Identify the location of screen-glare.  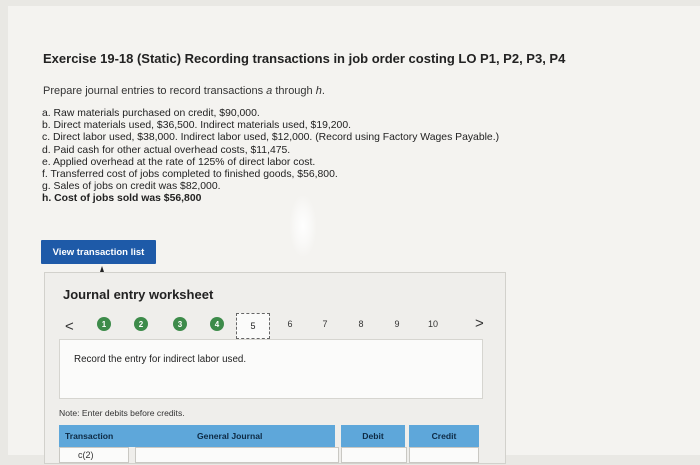
(303, 226).